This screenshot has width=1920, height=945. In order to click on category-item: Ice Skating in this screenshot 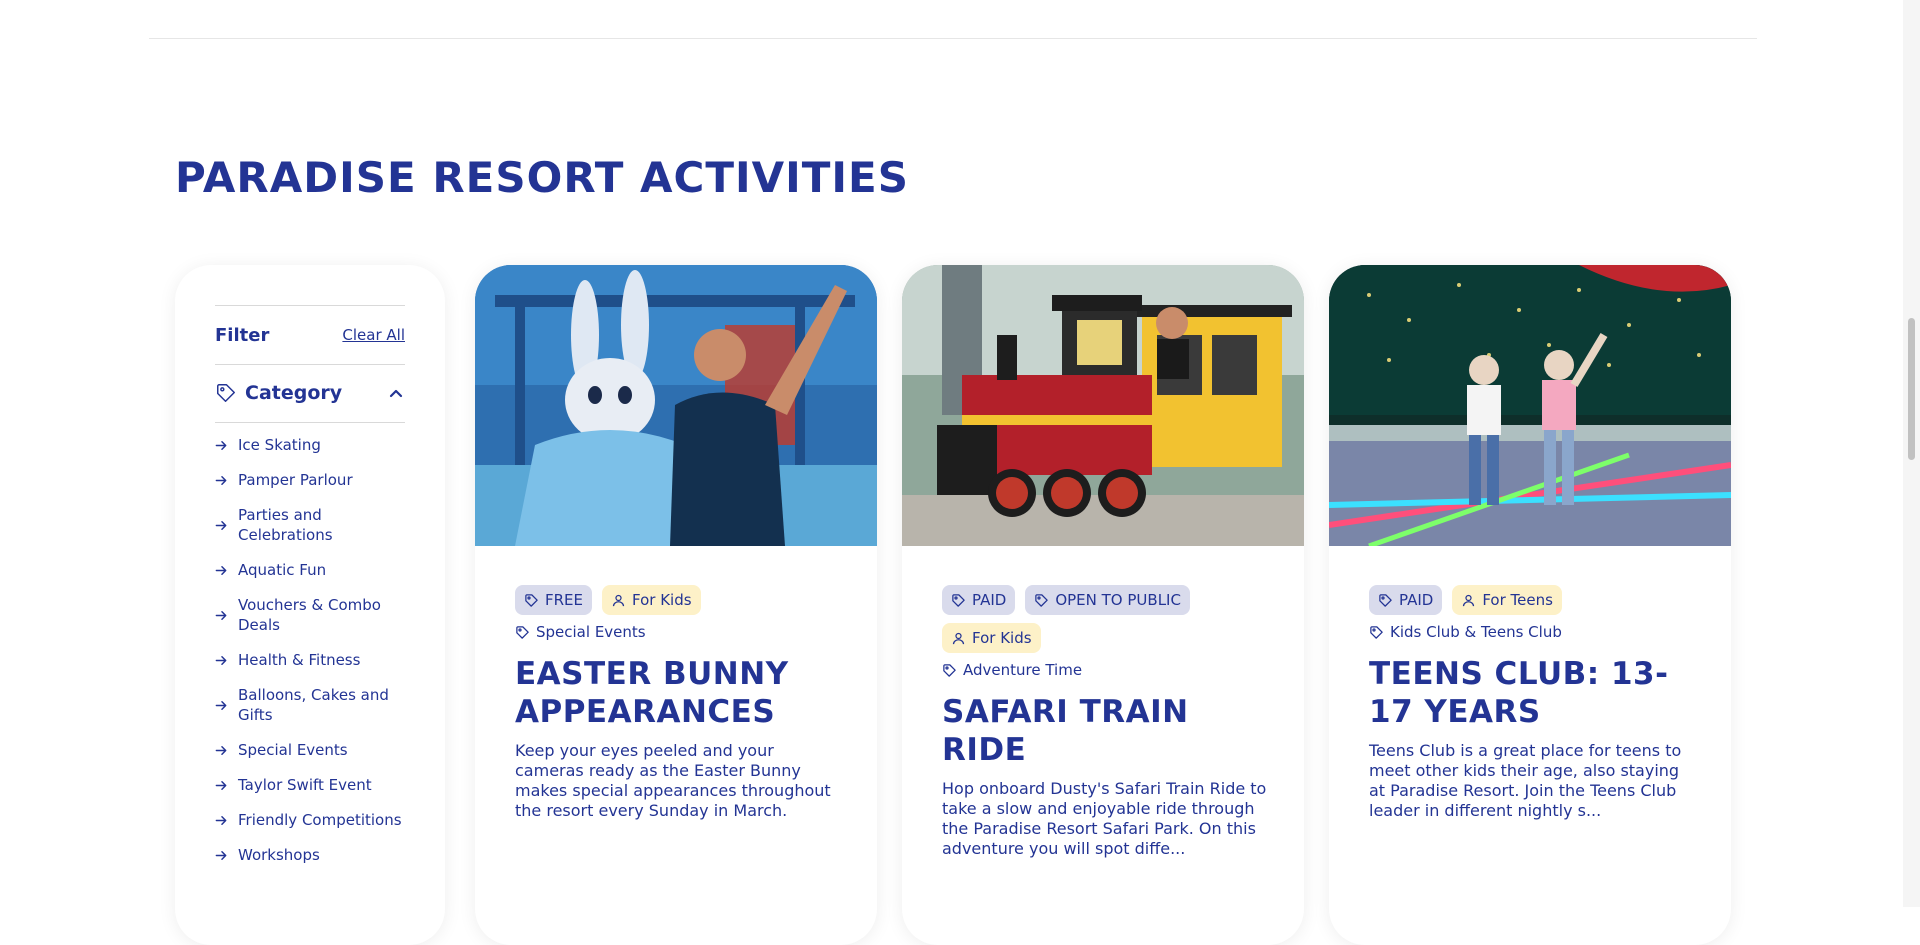, I will do `click(310, 445)`.